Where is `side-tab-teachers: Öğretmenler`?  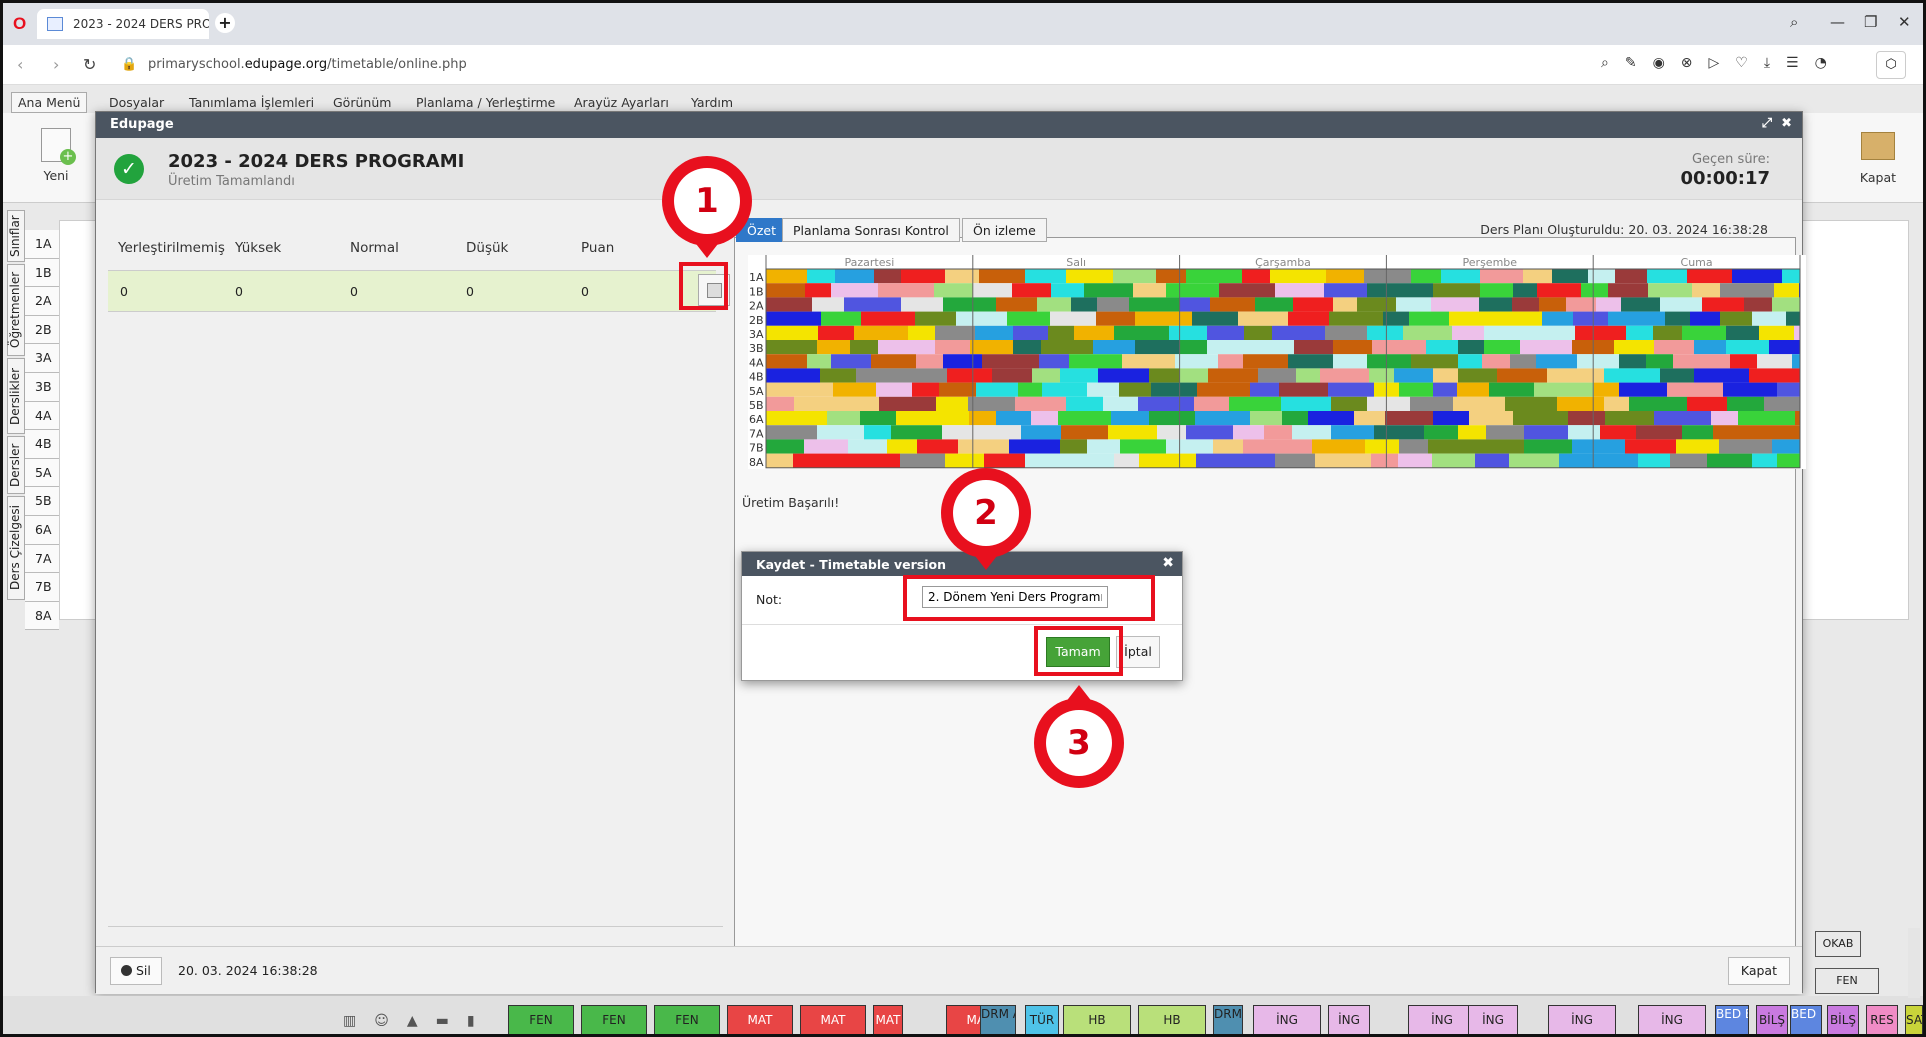
side-tab-teachers: Öğretmenler is located at coordinates (16, 310).